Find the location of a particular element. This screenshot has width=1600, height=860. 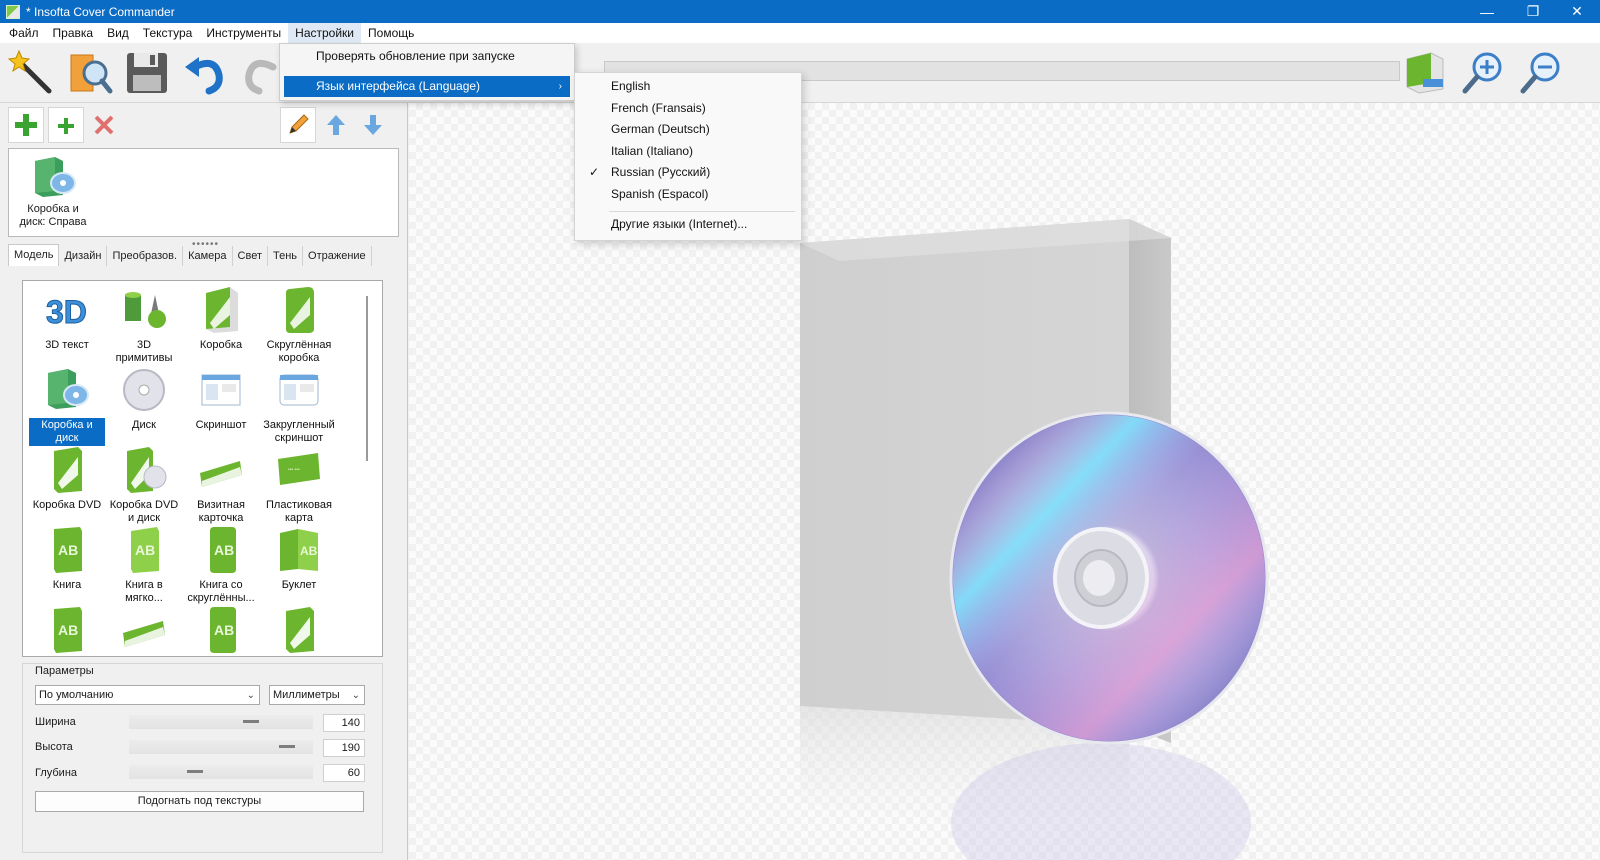

units-value: Миллиметры is located at coordinates (306, 695).